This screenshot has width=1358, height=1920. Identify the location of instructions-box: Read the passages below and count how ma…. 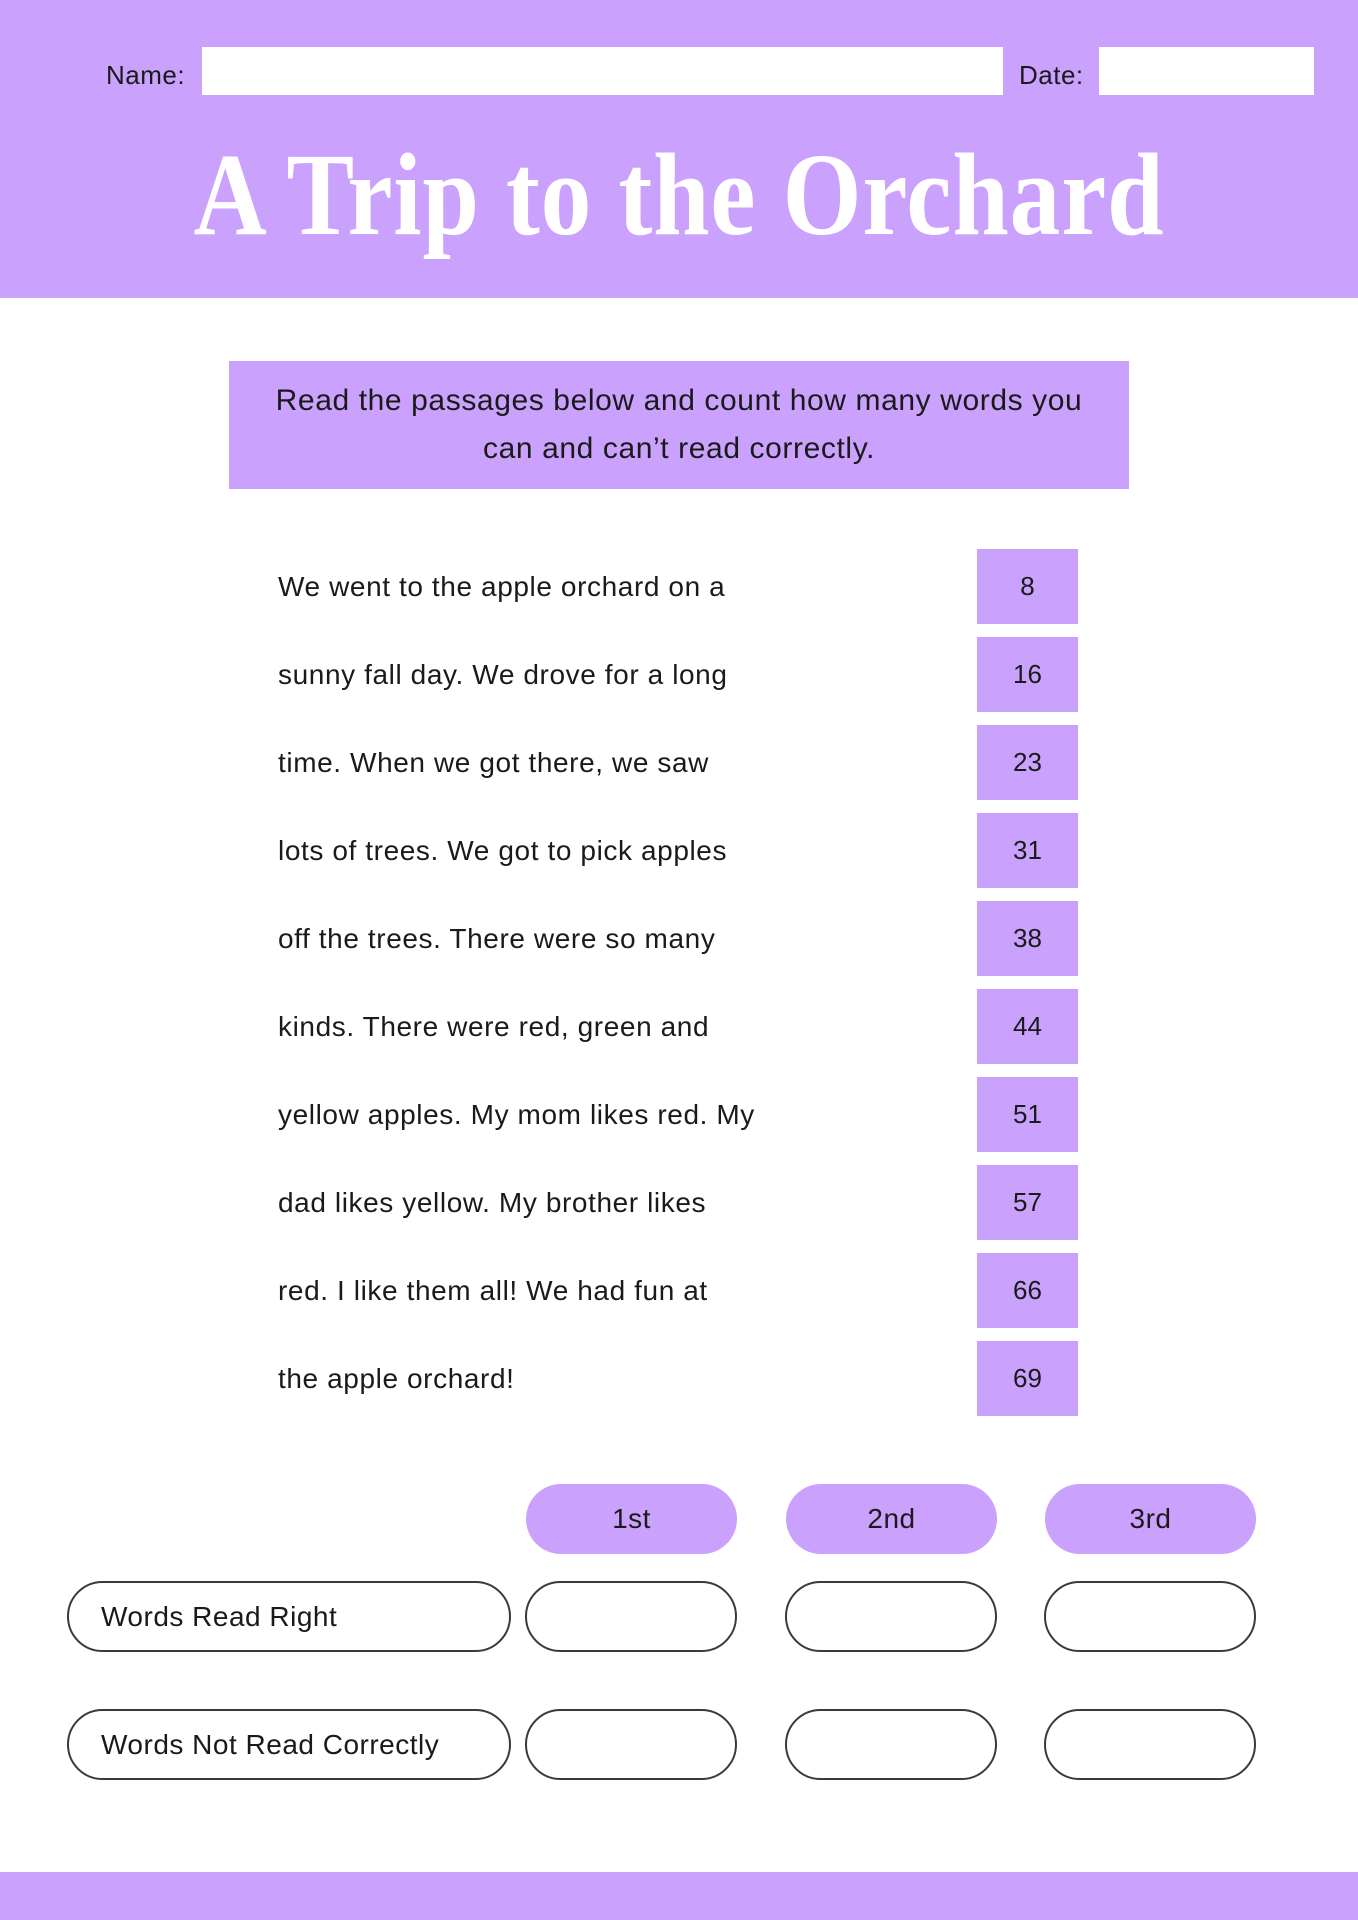
(679, 425).